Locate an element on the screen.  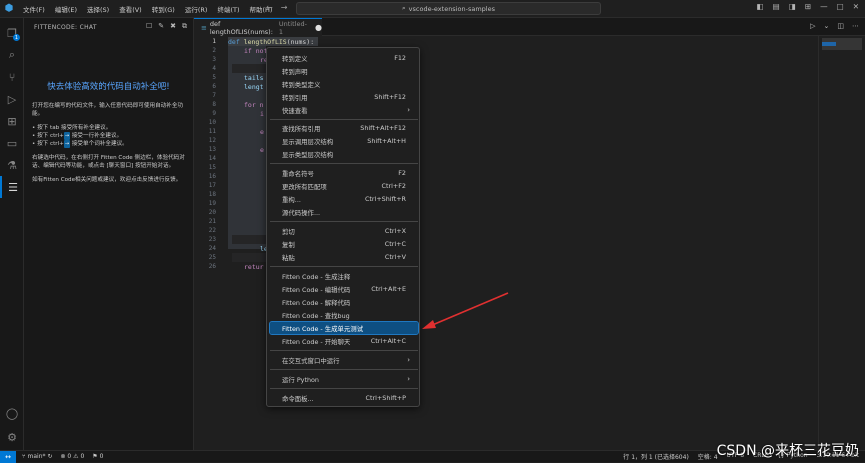
menu-item-cut: 剪切Ctrl+X is located at coordinates (344, 231).